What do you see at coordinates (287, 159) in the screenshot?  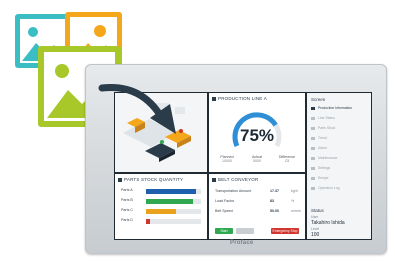 I see `stat-difference: Difference C5` at bounding box center [287, 159].